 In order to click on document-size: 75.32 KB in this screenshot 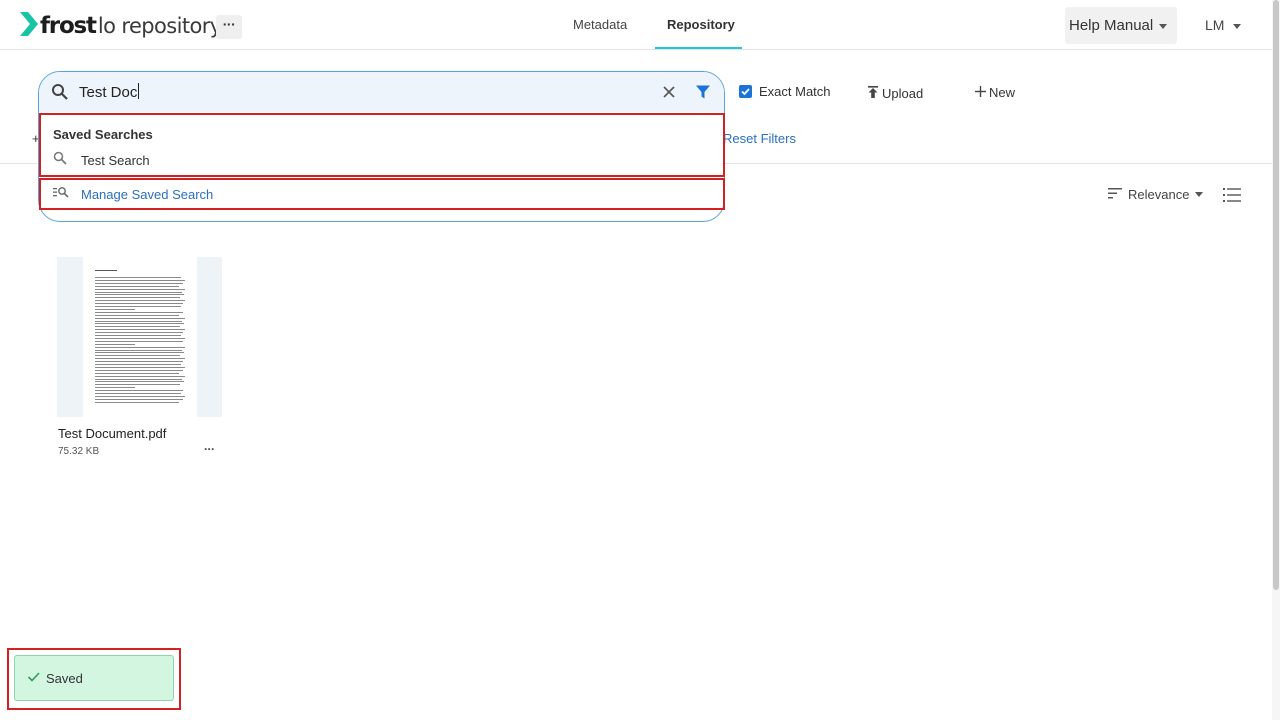, I will do `click(79, 451)`.